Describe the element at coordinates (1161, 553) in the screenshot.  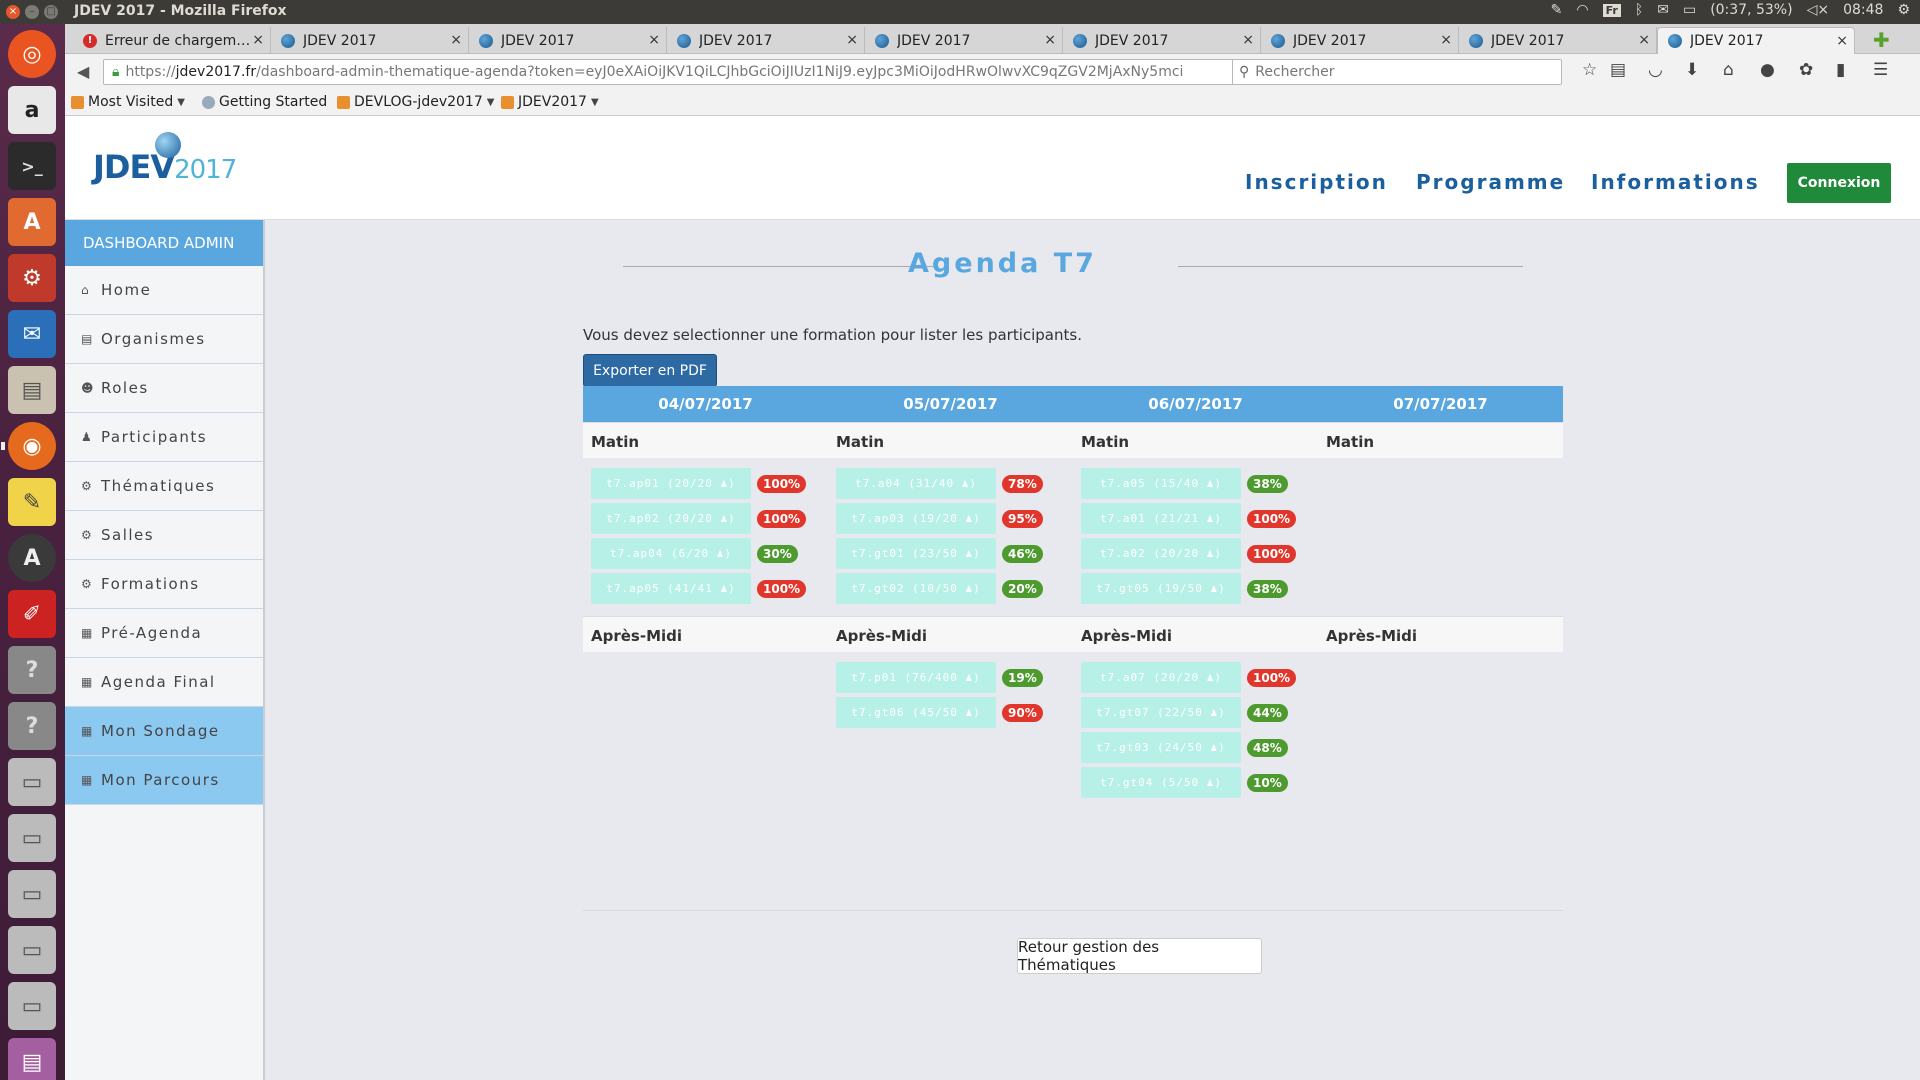
I see `formation-button: t7.a02 (20/20 ♟)` at that location.